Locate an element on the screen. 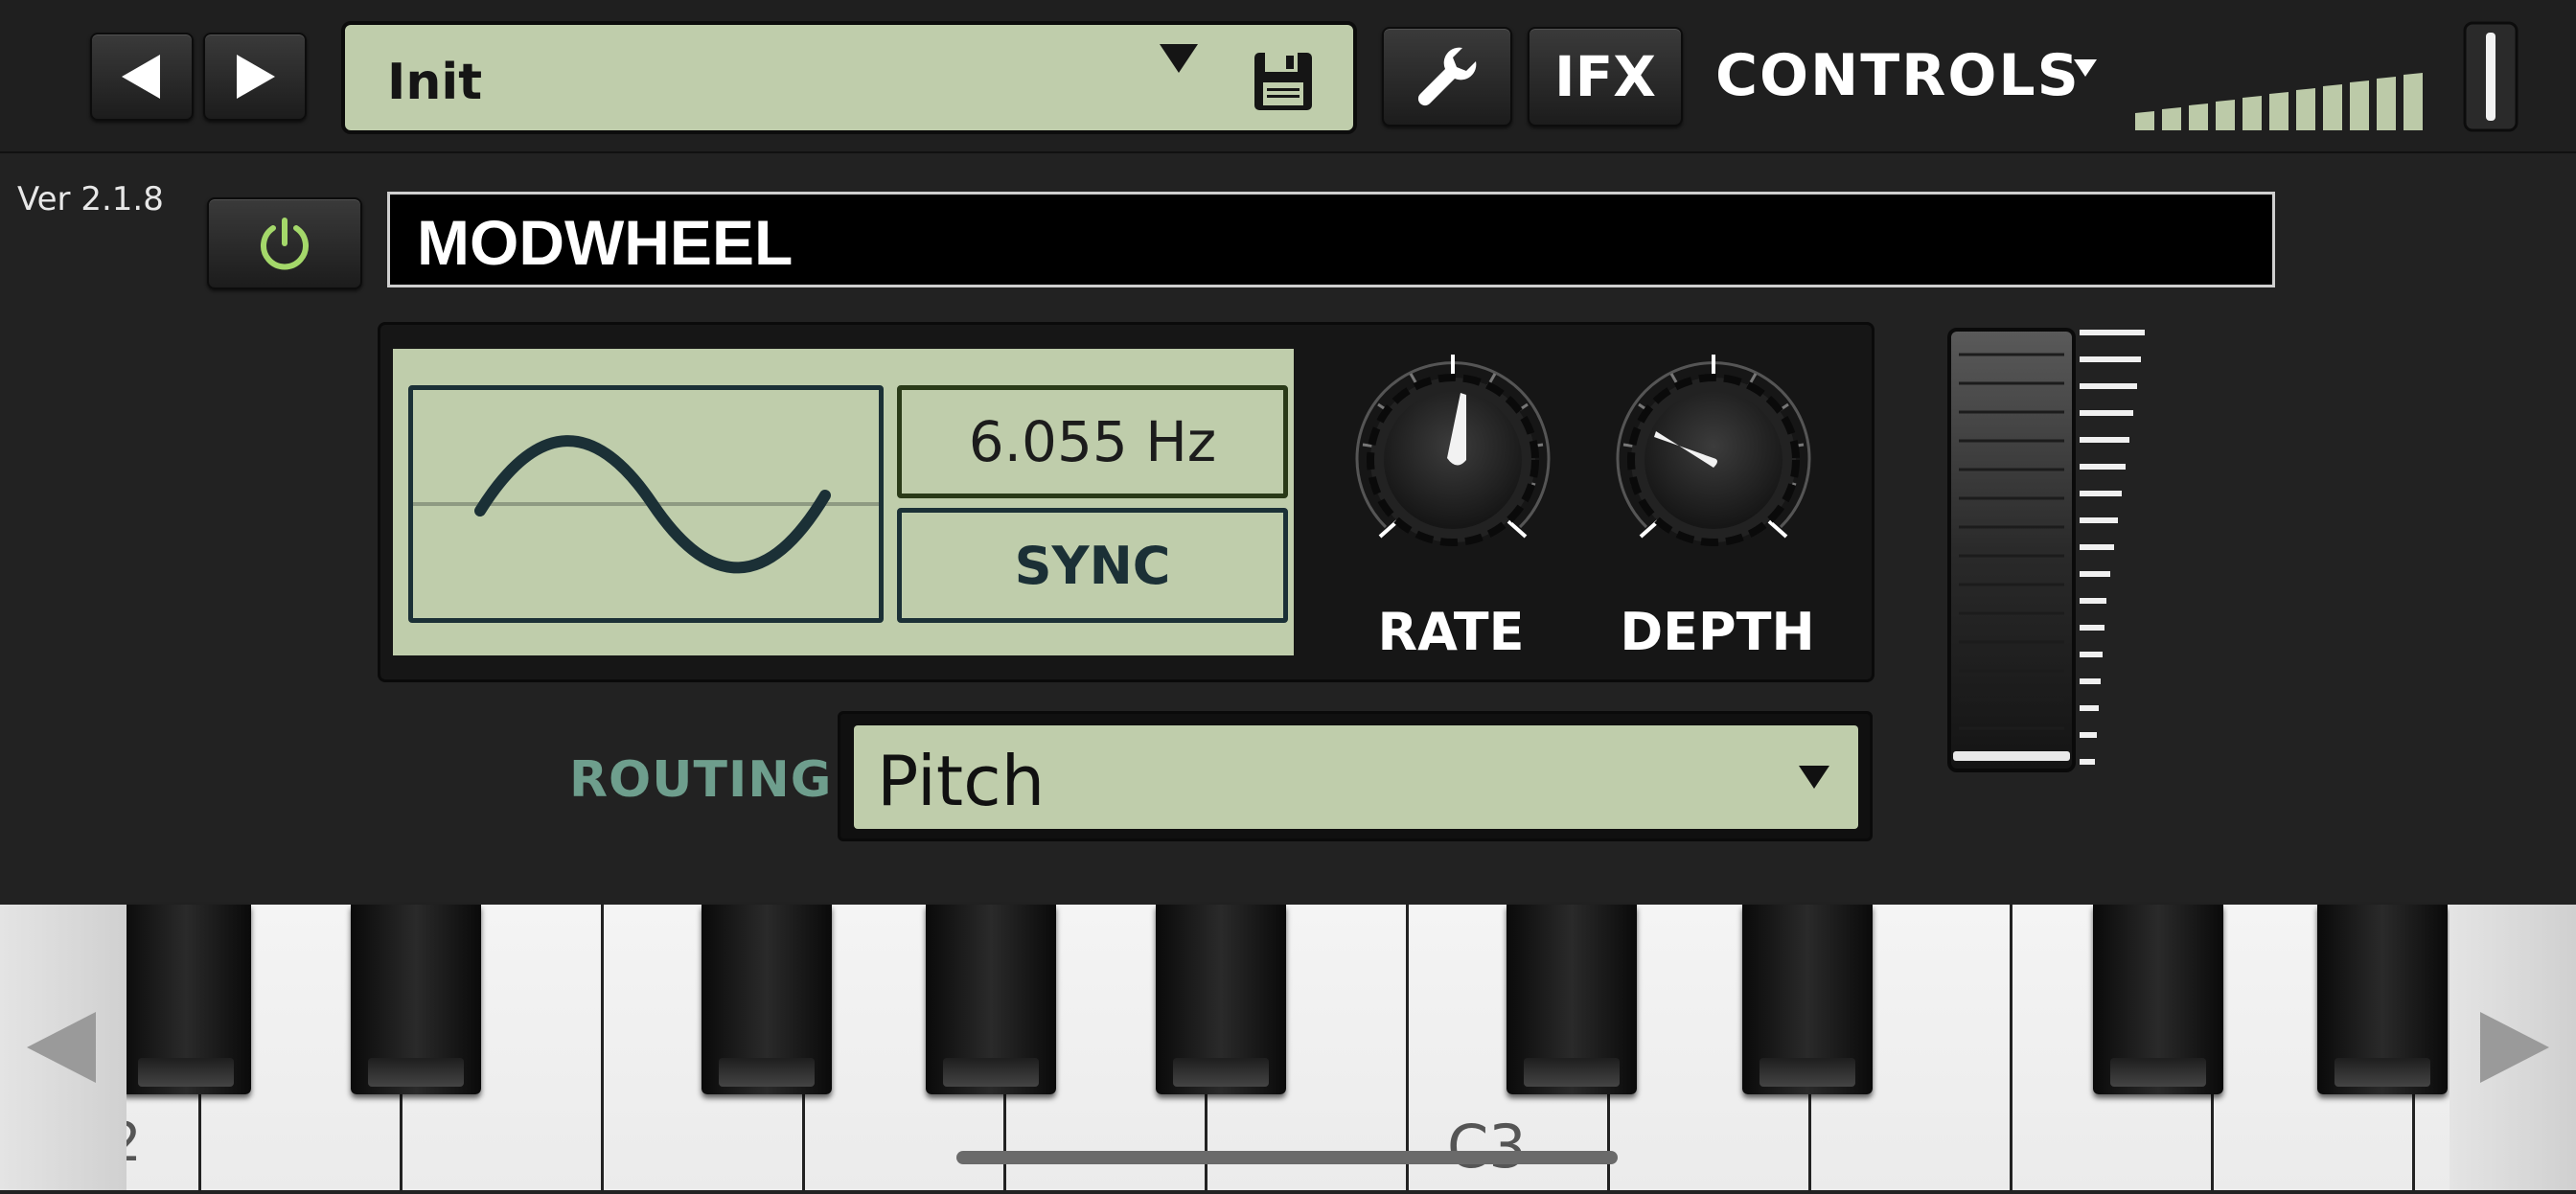 The width and height of the screenshot is (2576, 1194). next-preset-button is located at coordinates (255, 77).